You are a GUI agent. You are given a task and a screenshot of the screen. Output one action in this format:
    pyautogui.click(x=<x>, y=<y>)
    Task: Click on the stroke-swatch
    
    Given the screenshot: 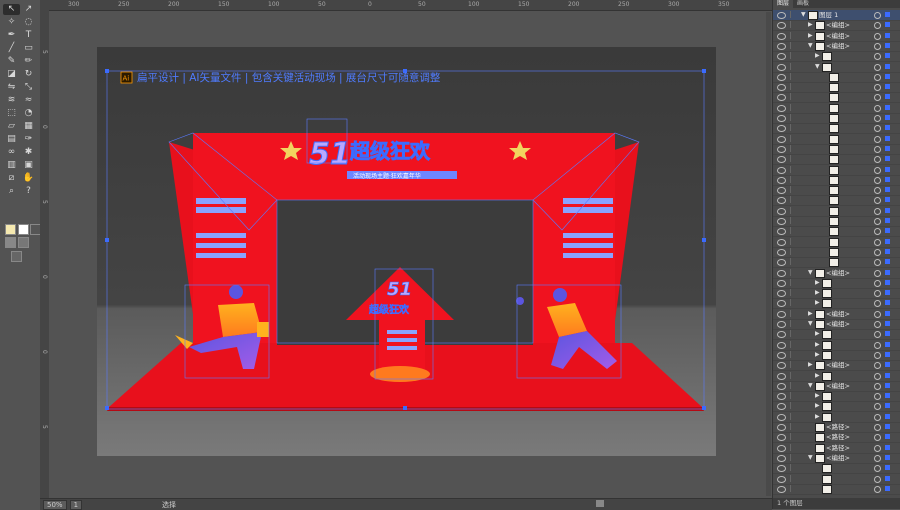 What is the action you would take?
    pyautogui.click(x=23, y=229)
    